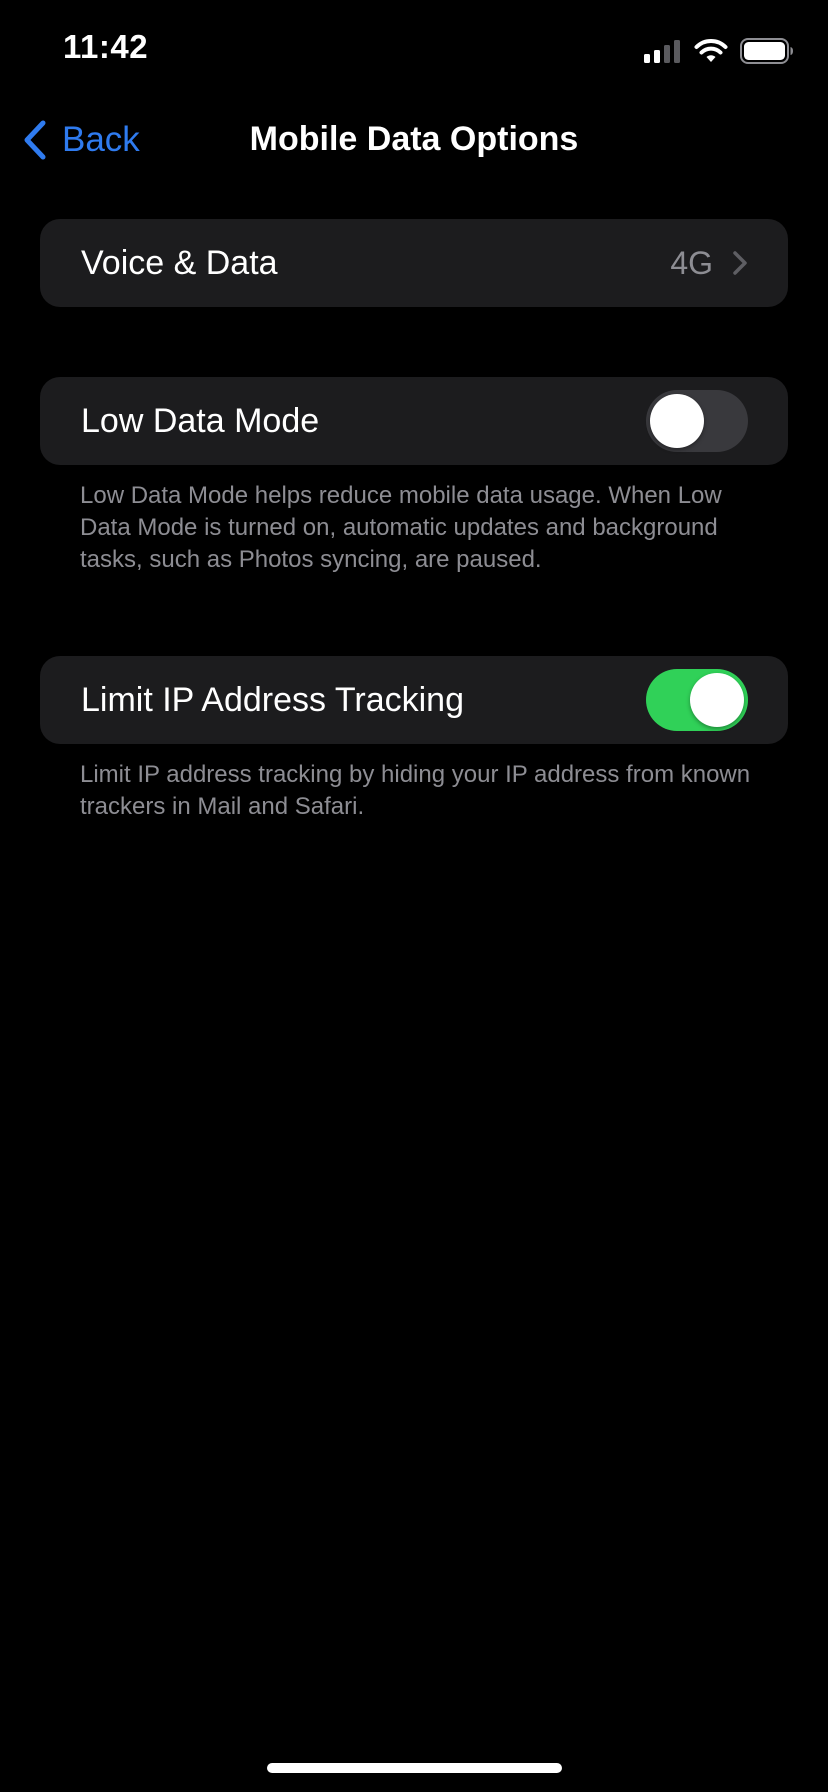 Image resolution: width=828 pixels, height=1792 pixels. I want to click on limit-ip-tracking-label: Limit IP Address Tracking, so click(272, 700).